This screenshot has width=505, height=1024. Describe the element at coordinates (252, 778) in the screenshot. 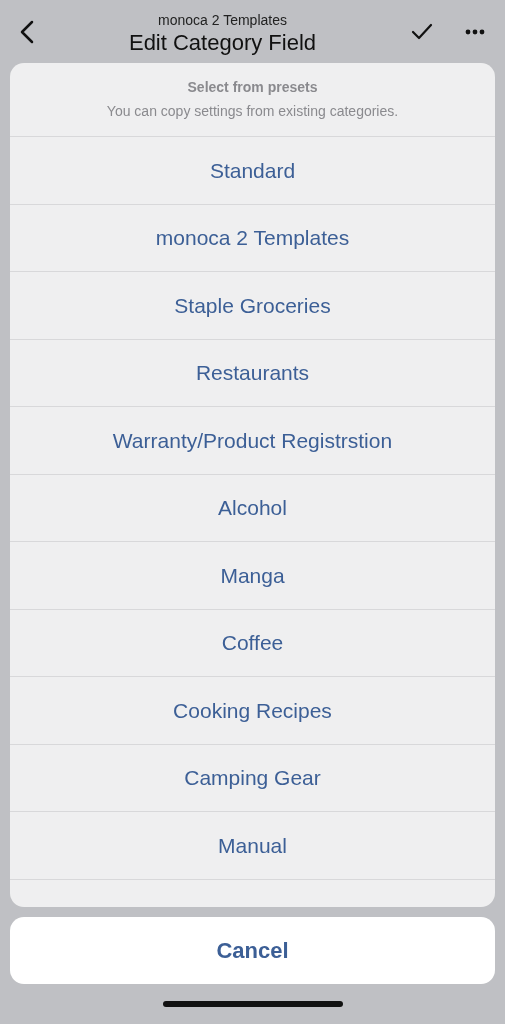

I see `preset-option: Camping Gear` at that location.